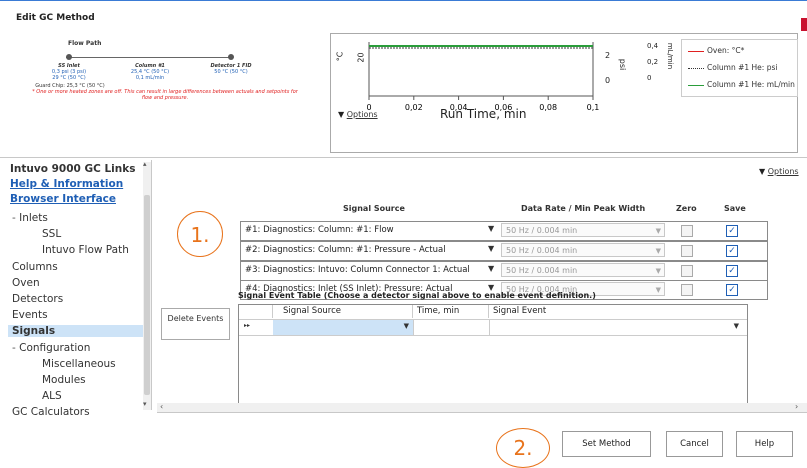  What do you see at coordinates (523, 448) in the screenshot?
I see `callout-2: 2.` at bounding box center [523, 448].